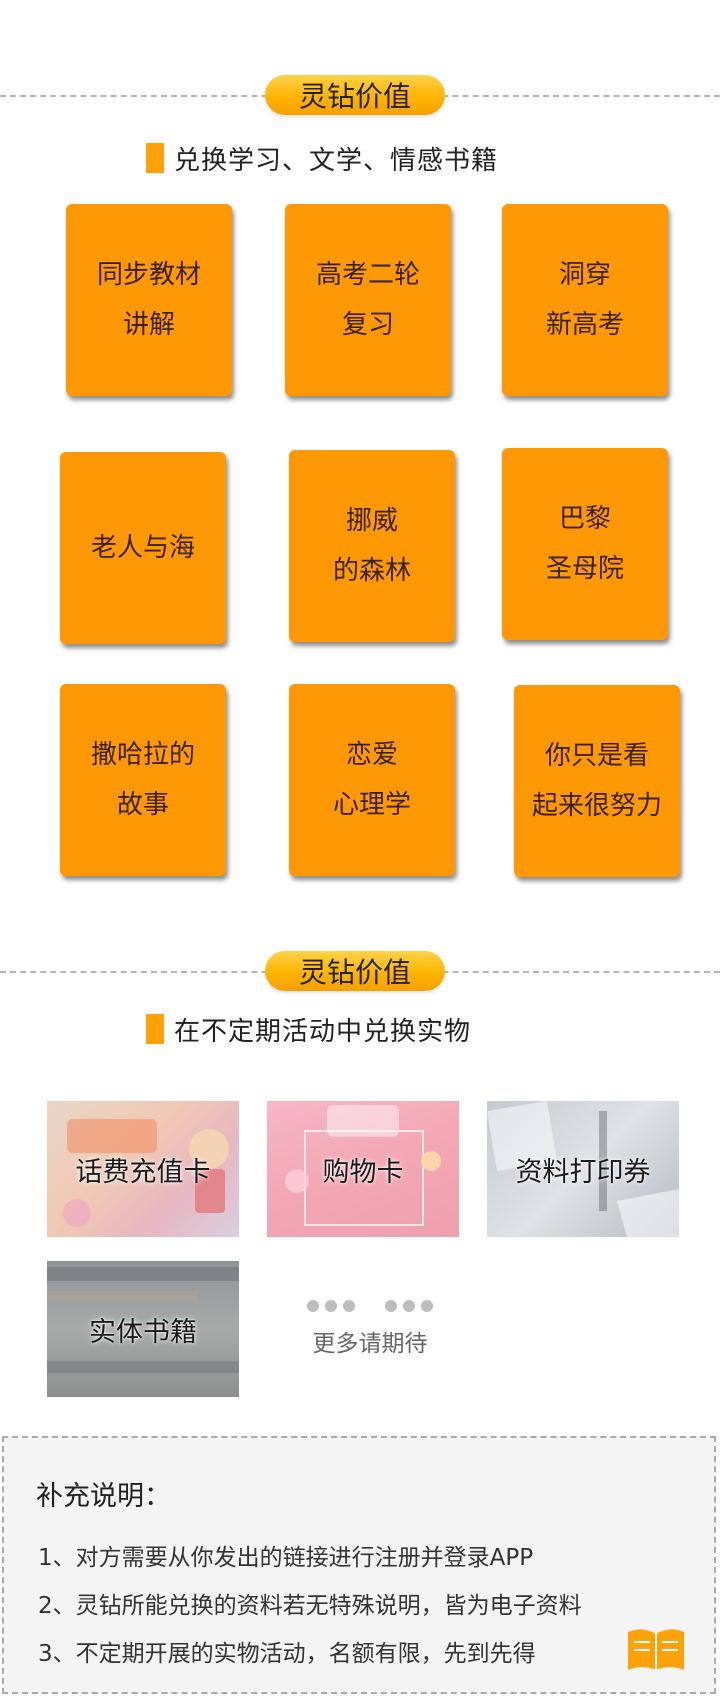 The image size is (720, 1697). What do you see at coordinates (370, 1344) in the screenshot?
I see `more-text: 更多请期待` at bounding box center [370, 1344].